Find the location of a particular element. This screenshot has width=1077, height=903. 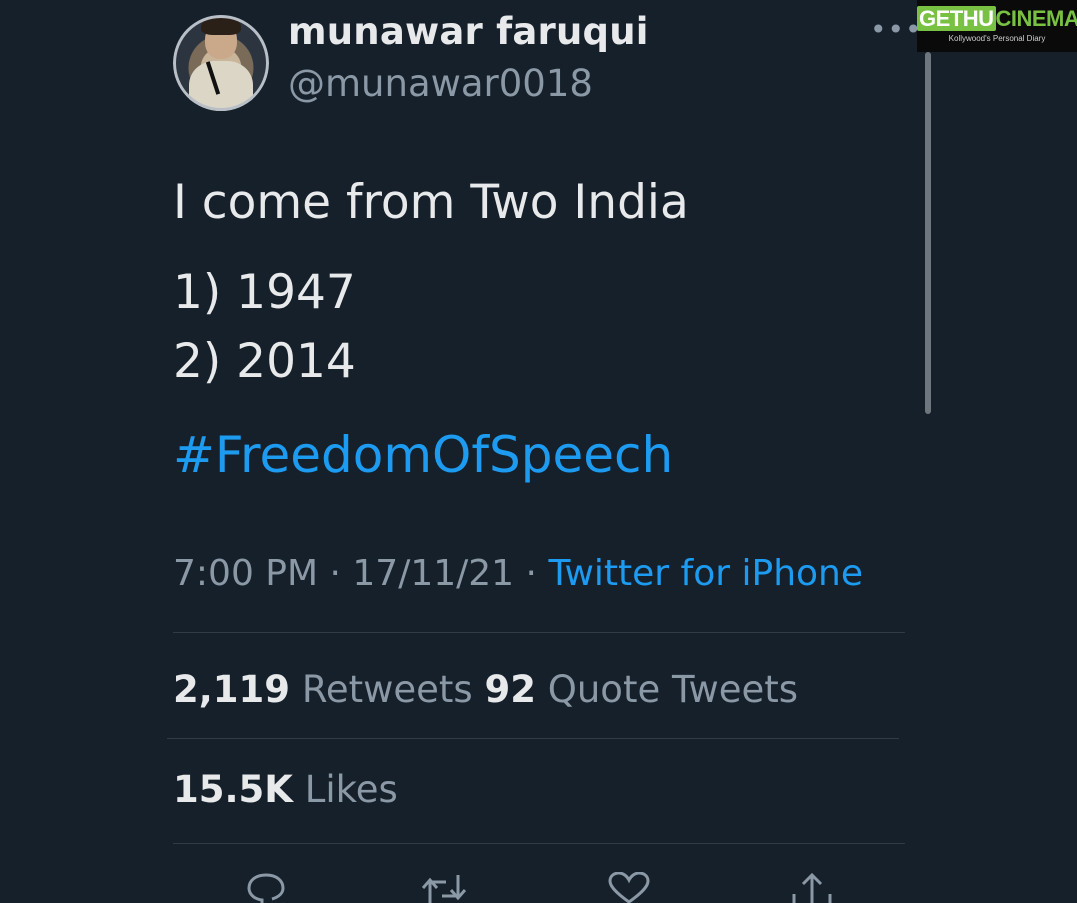

quotes-stat: 92 Quote Tweets is located at coordinates (641, 689).